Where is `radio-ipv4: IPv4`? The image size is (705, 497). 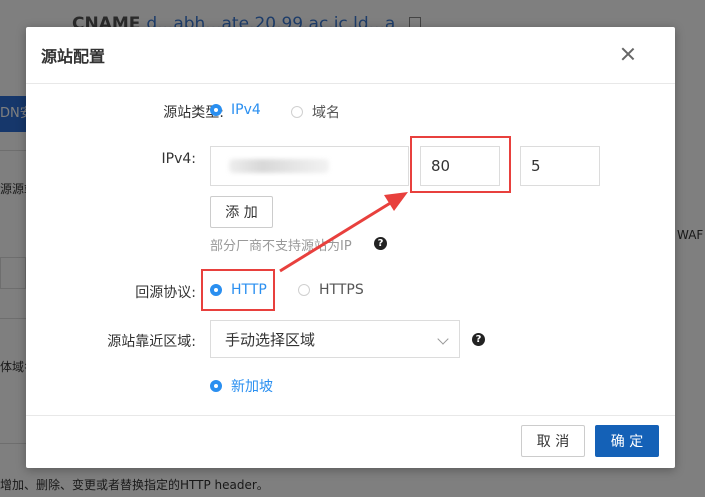
radio-ipv4: IPv4 is located at coordinates (235, 110).